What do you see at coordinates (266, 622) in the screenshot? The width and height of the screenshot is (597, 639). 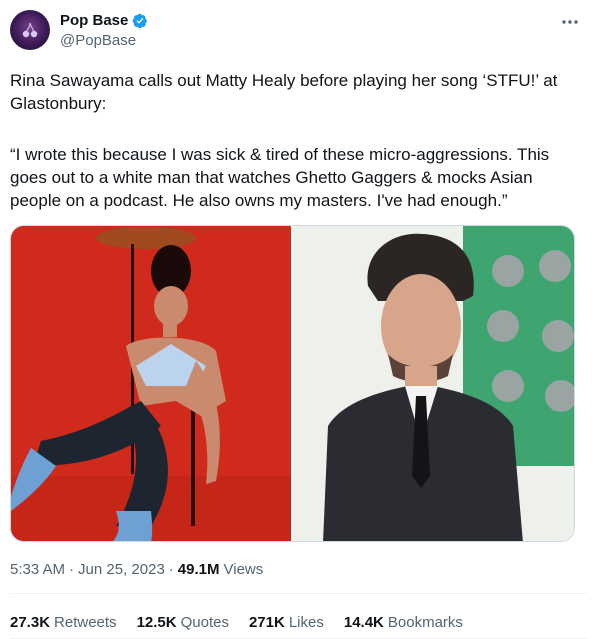 I see `likes-count: 271K` at bounding box center [266, 622].